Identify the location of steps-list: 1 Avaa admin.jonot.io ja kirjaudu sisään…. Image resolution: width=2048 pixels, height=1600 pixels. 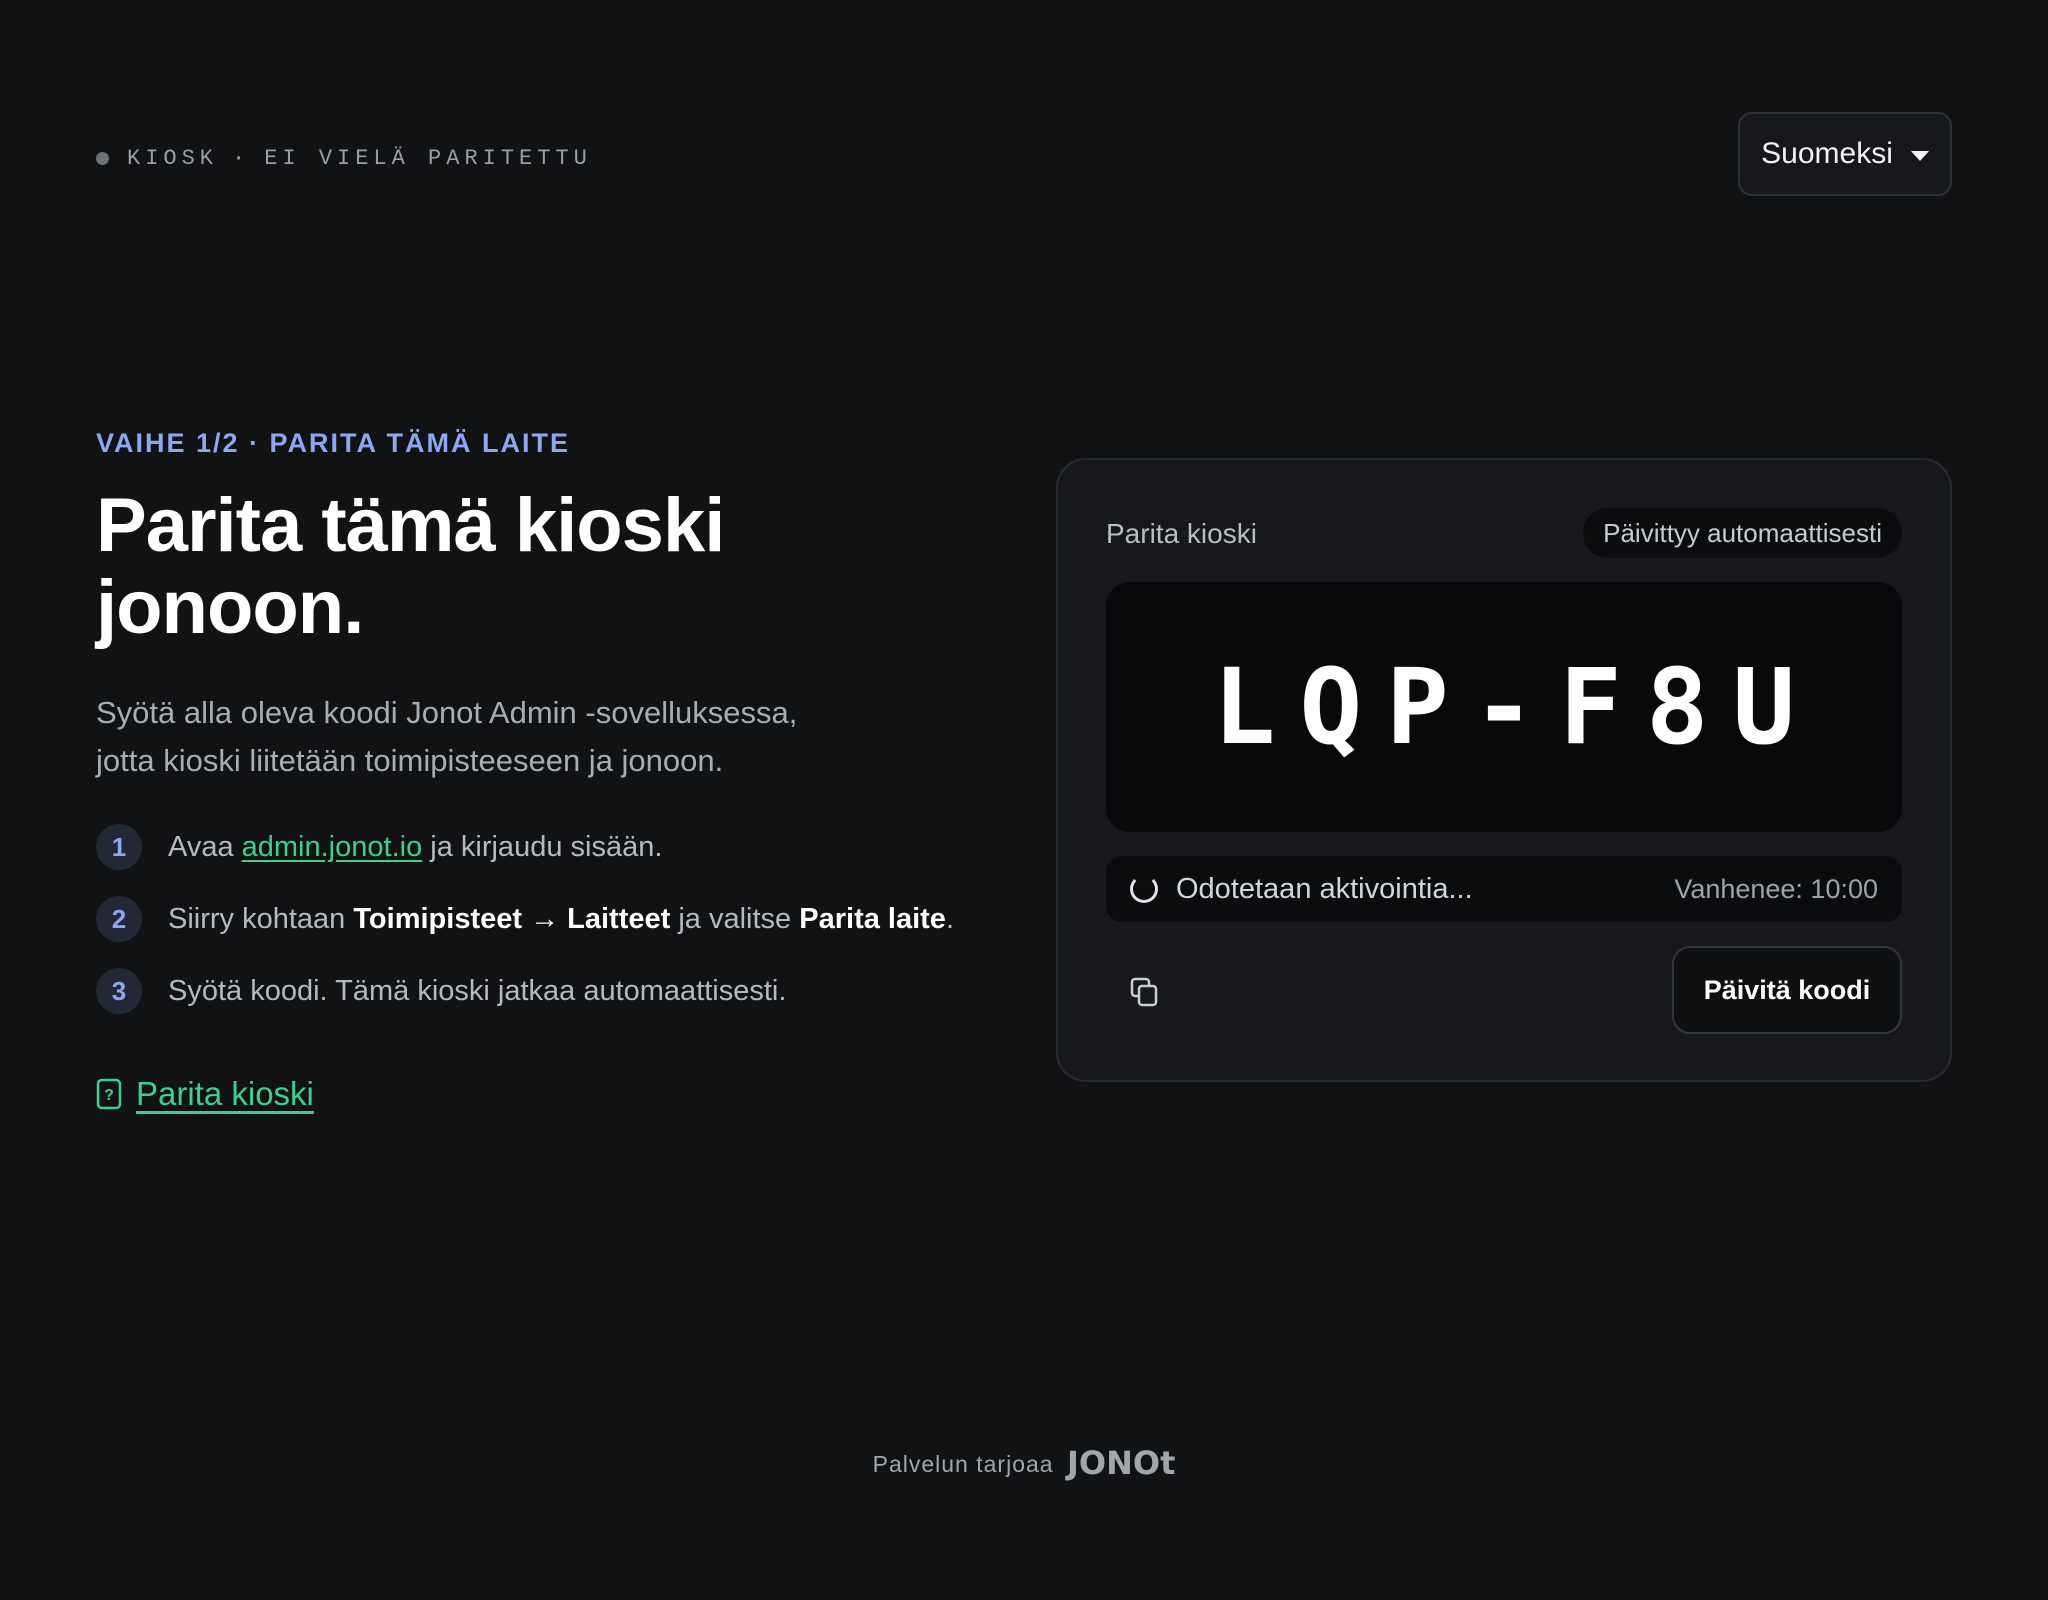
(546, 919).